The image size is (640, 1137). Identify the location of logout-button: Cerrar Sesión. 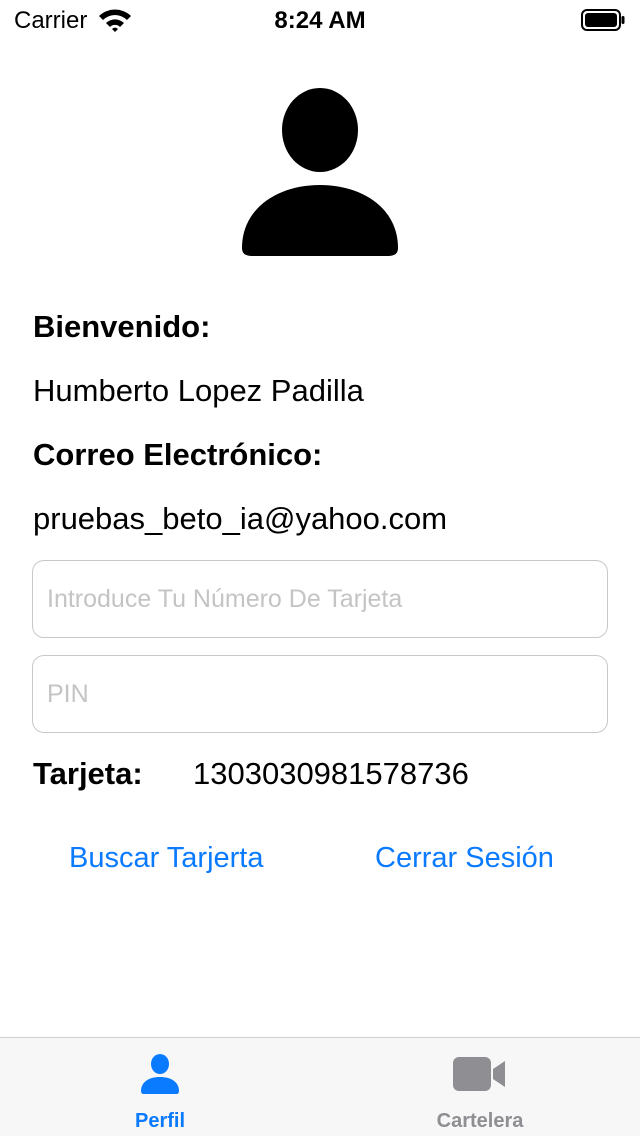
(464, 858).